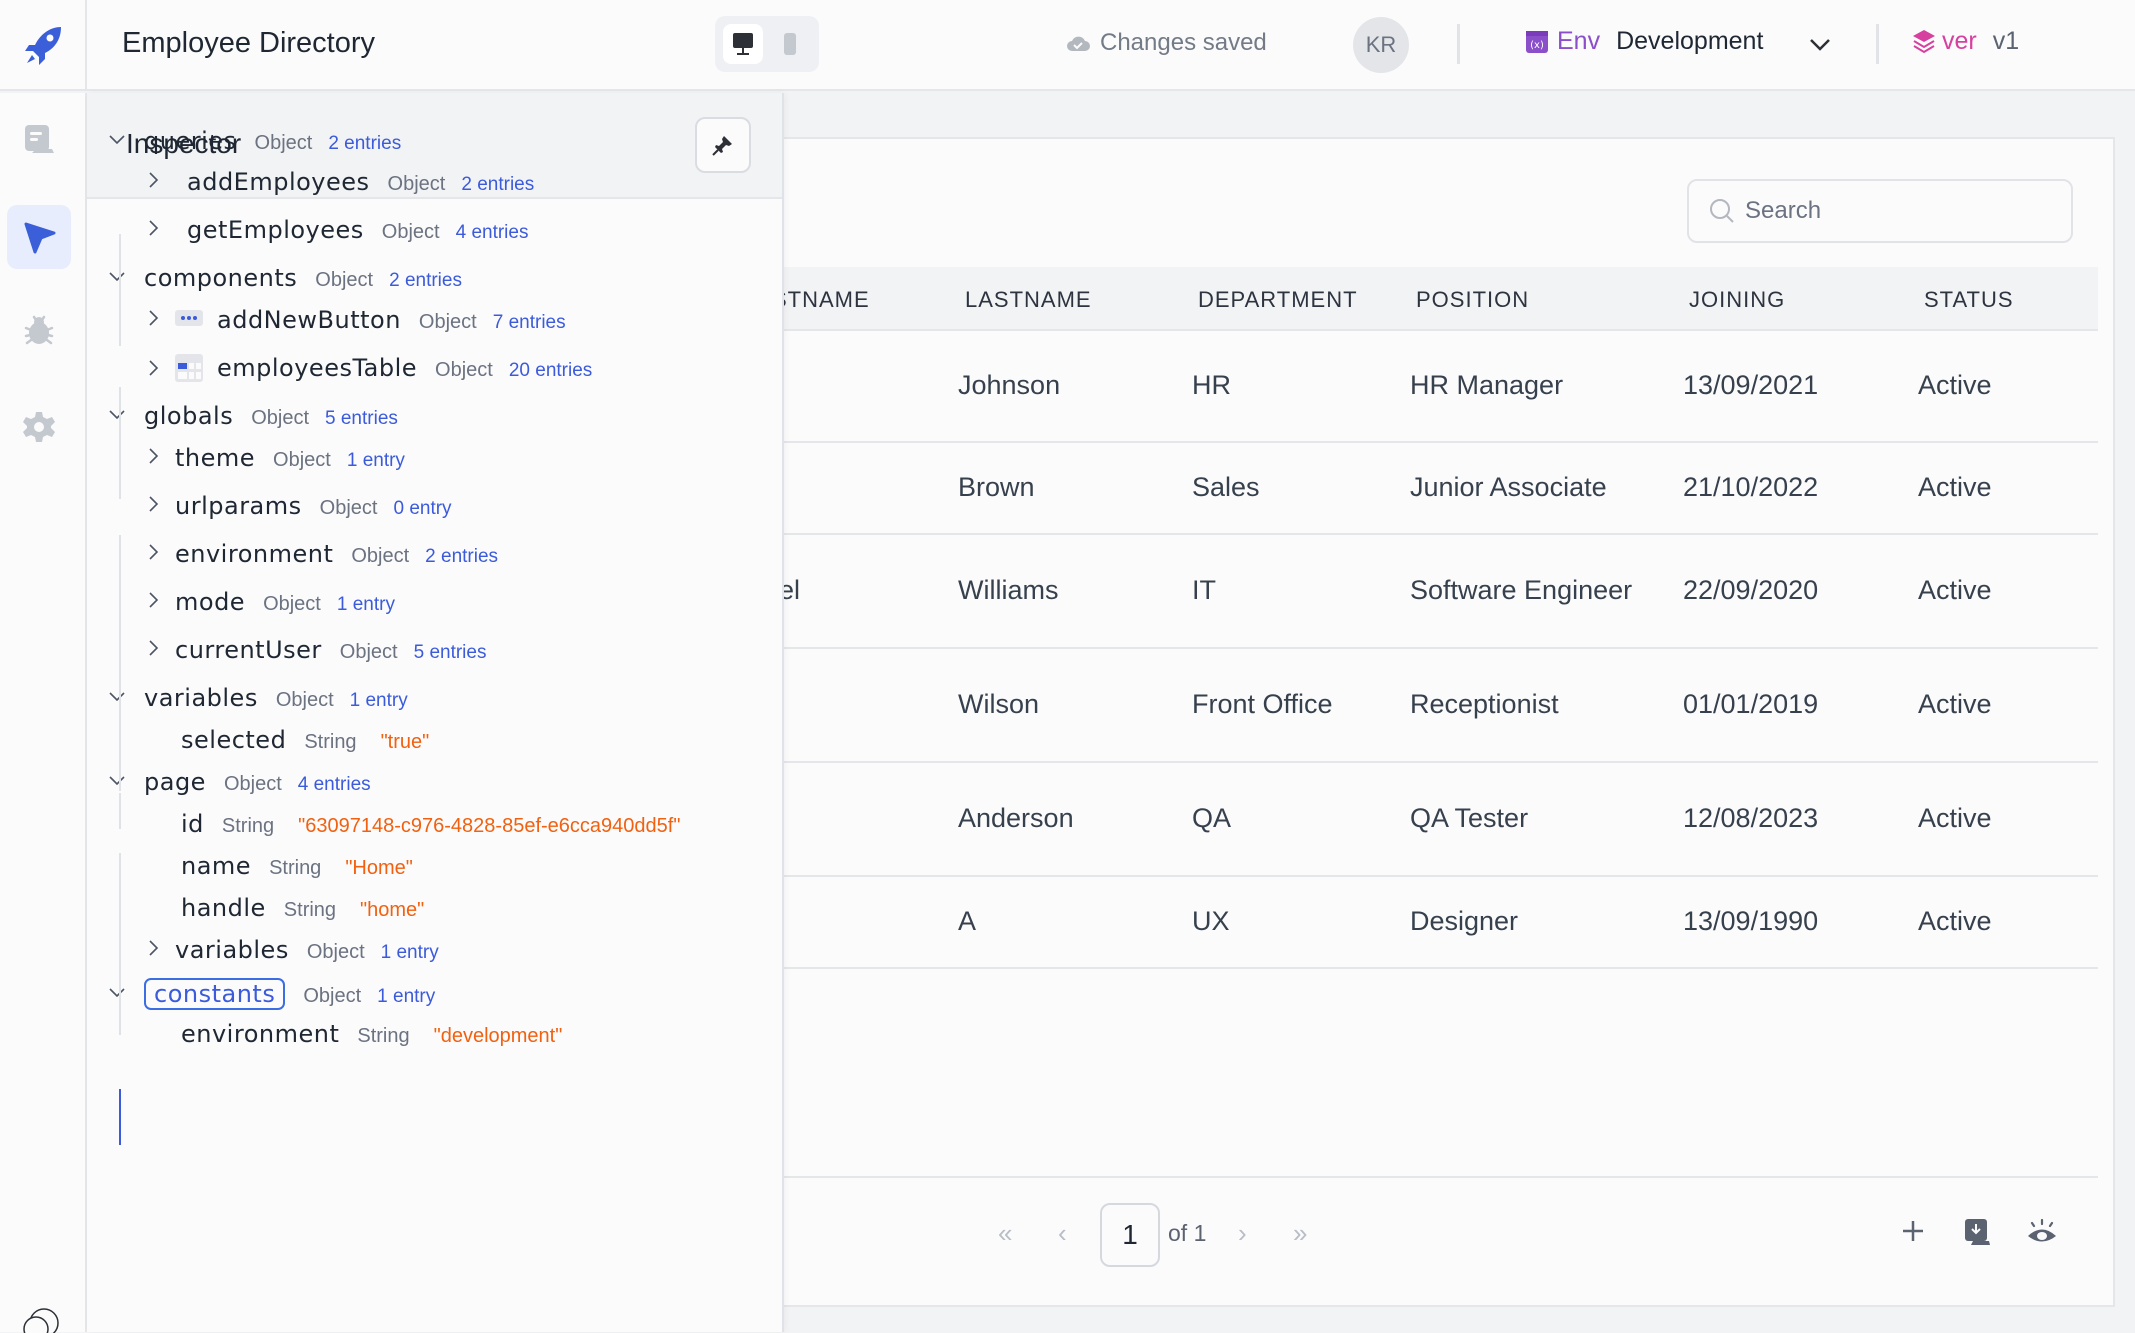  I want to click on tree-key: addEmployees, so click(278, 182).